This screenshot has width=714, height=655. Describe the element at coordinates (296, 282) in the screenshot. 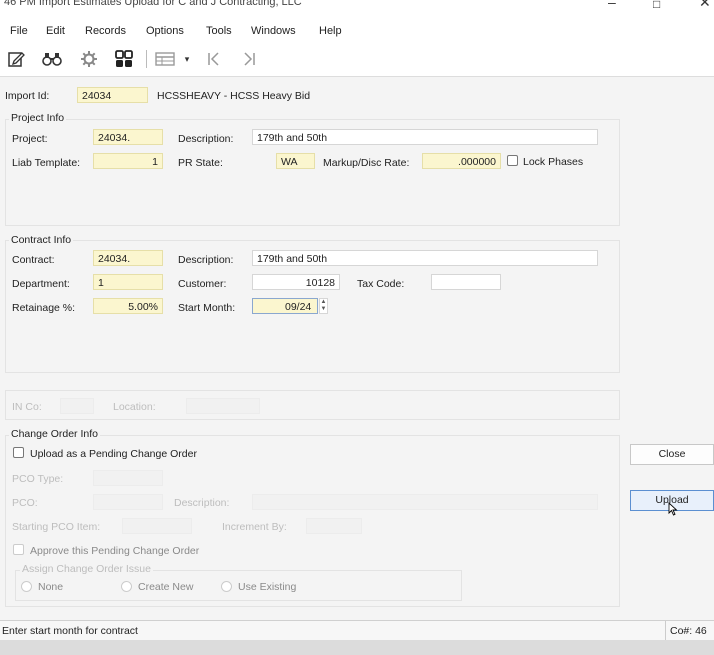

I see `customer-field: 10128` at that location.